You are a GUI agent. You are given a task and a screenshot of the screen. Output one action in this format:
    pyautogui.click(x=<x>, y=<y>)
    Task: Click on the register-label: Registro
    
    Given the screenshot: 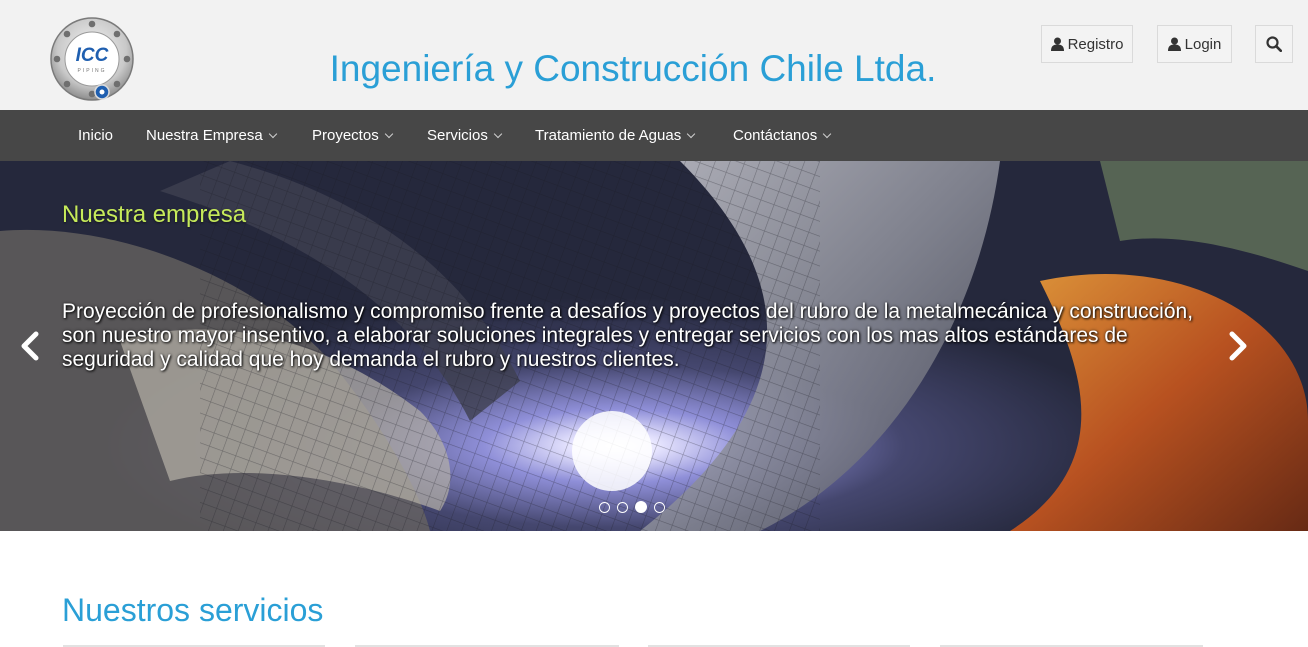 What is the action you would take?
    pyautogui.click(x=1095, y=44)
    